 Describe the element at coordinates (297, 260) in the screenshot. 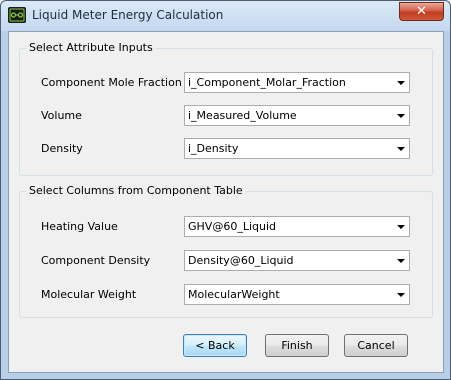

I see `component-density-dropdown: Density@60_Liquid` at that location.